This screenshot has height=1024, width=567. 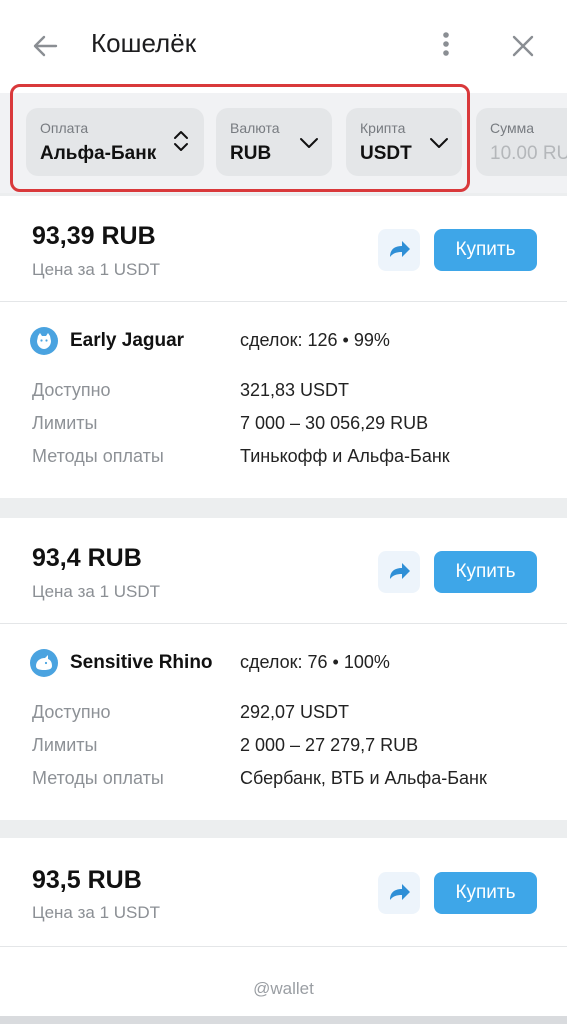 I want to click on amount-filter-value: 10.00 RU, so click(x=528, y=153).